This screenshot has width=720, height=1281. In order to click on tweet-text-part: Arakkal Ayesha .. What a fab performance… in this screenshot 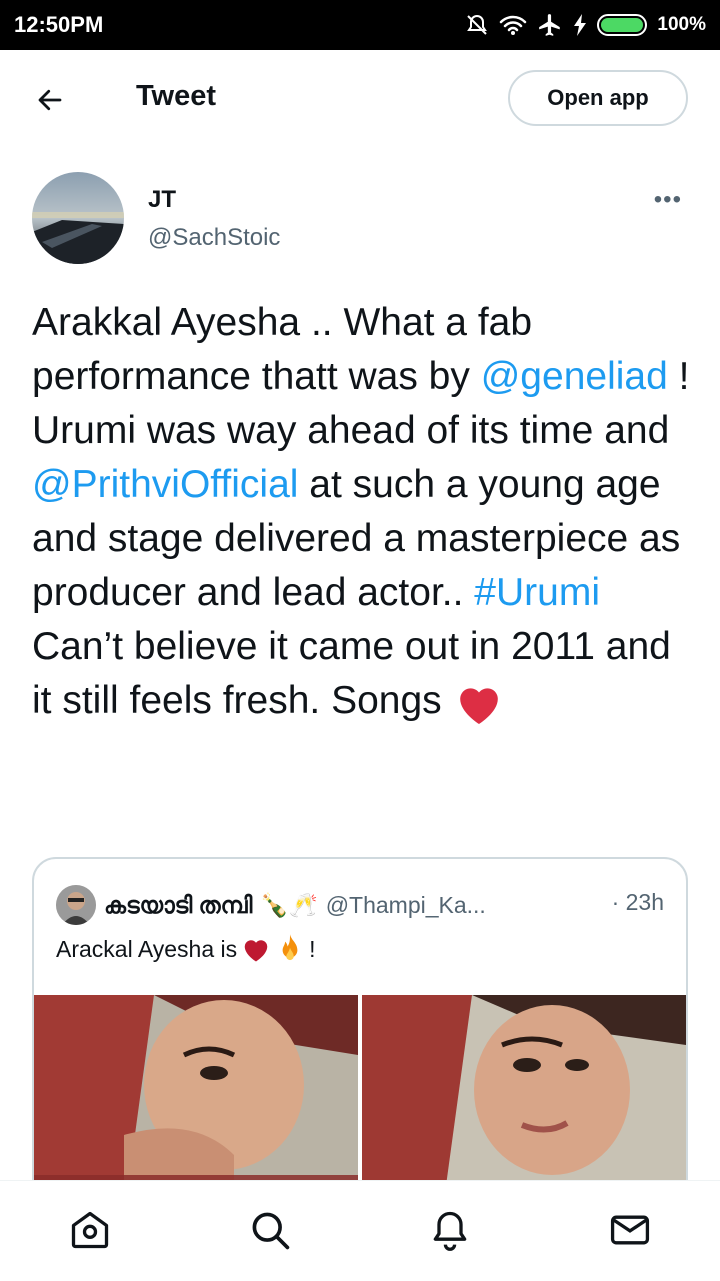, I will do `click(287, 349)`.